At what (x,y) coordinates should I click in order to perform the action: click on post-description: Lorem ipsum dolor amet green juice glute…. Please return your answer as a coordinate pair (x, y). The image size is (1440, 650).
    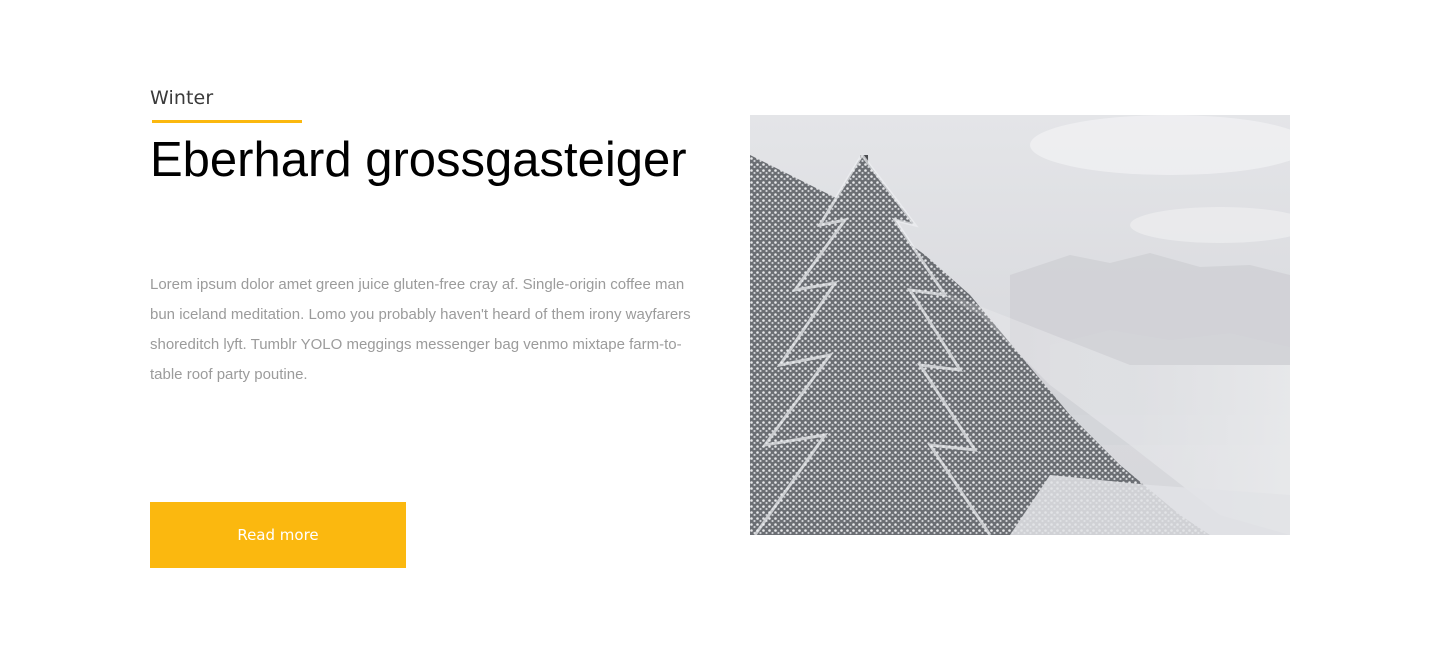
    Looking at the image, I should click on (420, 329).